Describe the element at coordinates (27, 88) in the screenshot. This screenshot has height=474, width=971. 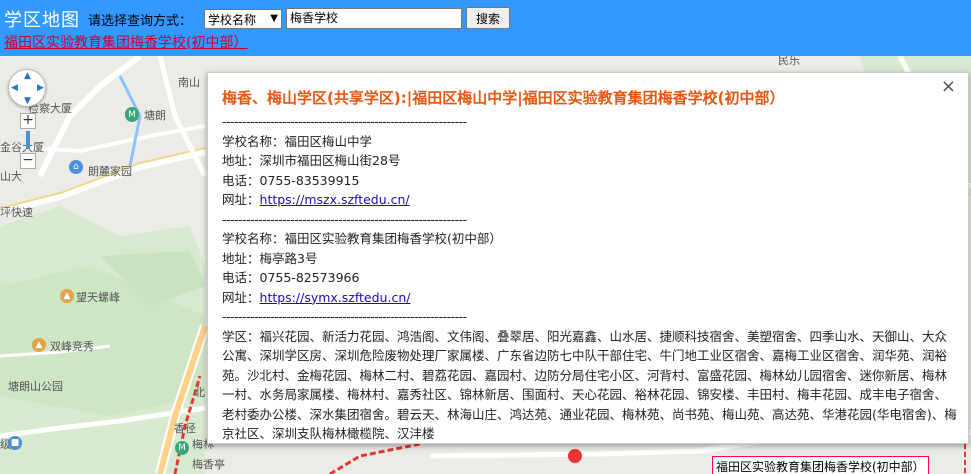
I see `map-pan-control: ▲ ▼ ◀ ▶` at that location.